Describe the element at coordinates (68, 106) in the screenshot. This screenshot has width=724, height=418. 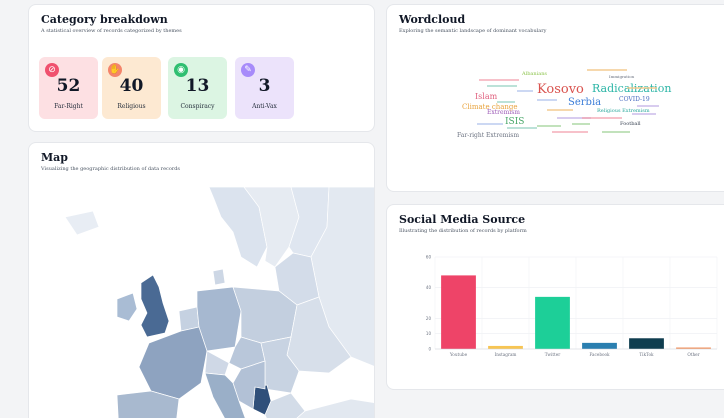
I see `tile-label: Far-Right` at that location.